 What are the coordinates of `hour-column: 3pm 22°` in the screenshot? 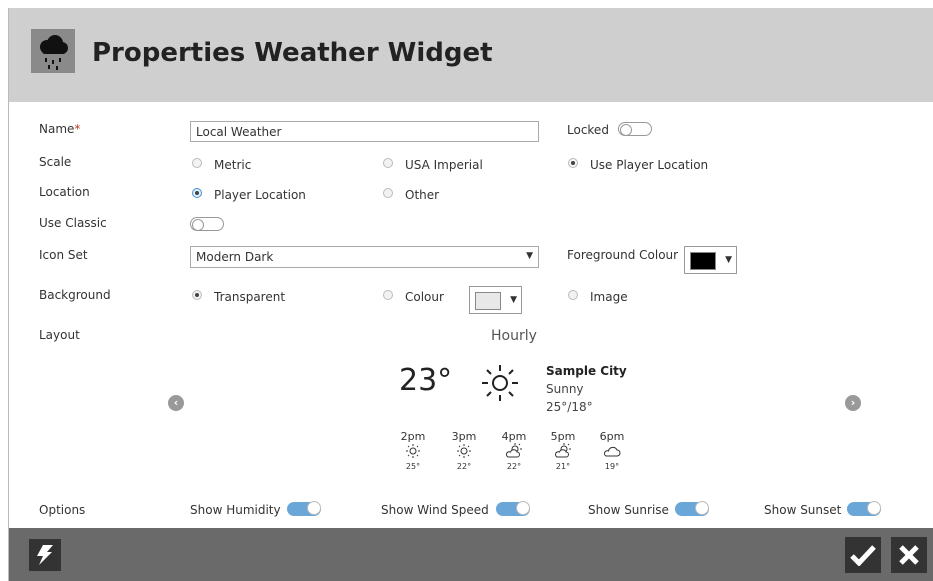 It's located at (464, 450).